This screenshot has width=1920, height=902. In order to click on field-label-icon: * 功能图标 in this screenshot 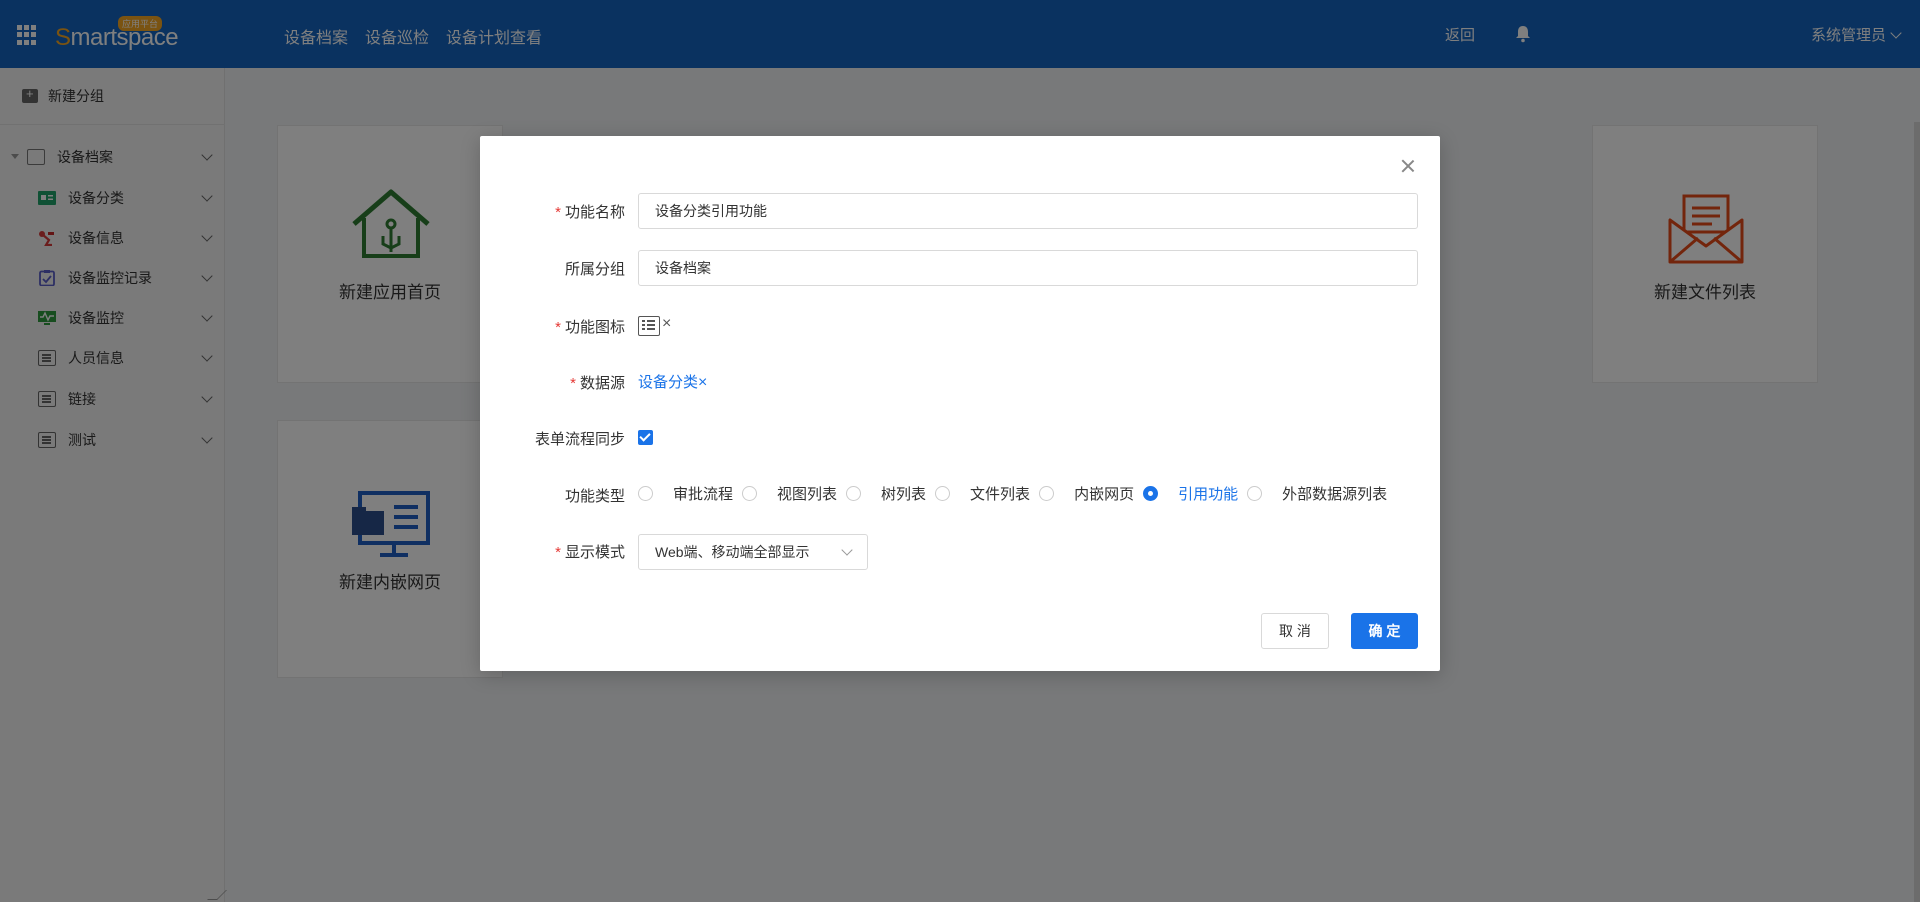, I will do `click(590, 326)`.